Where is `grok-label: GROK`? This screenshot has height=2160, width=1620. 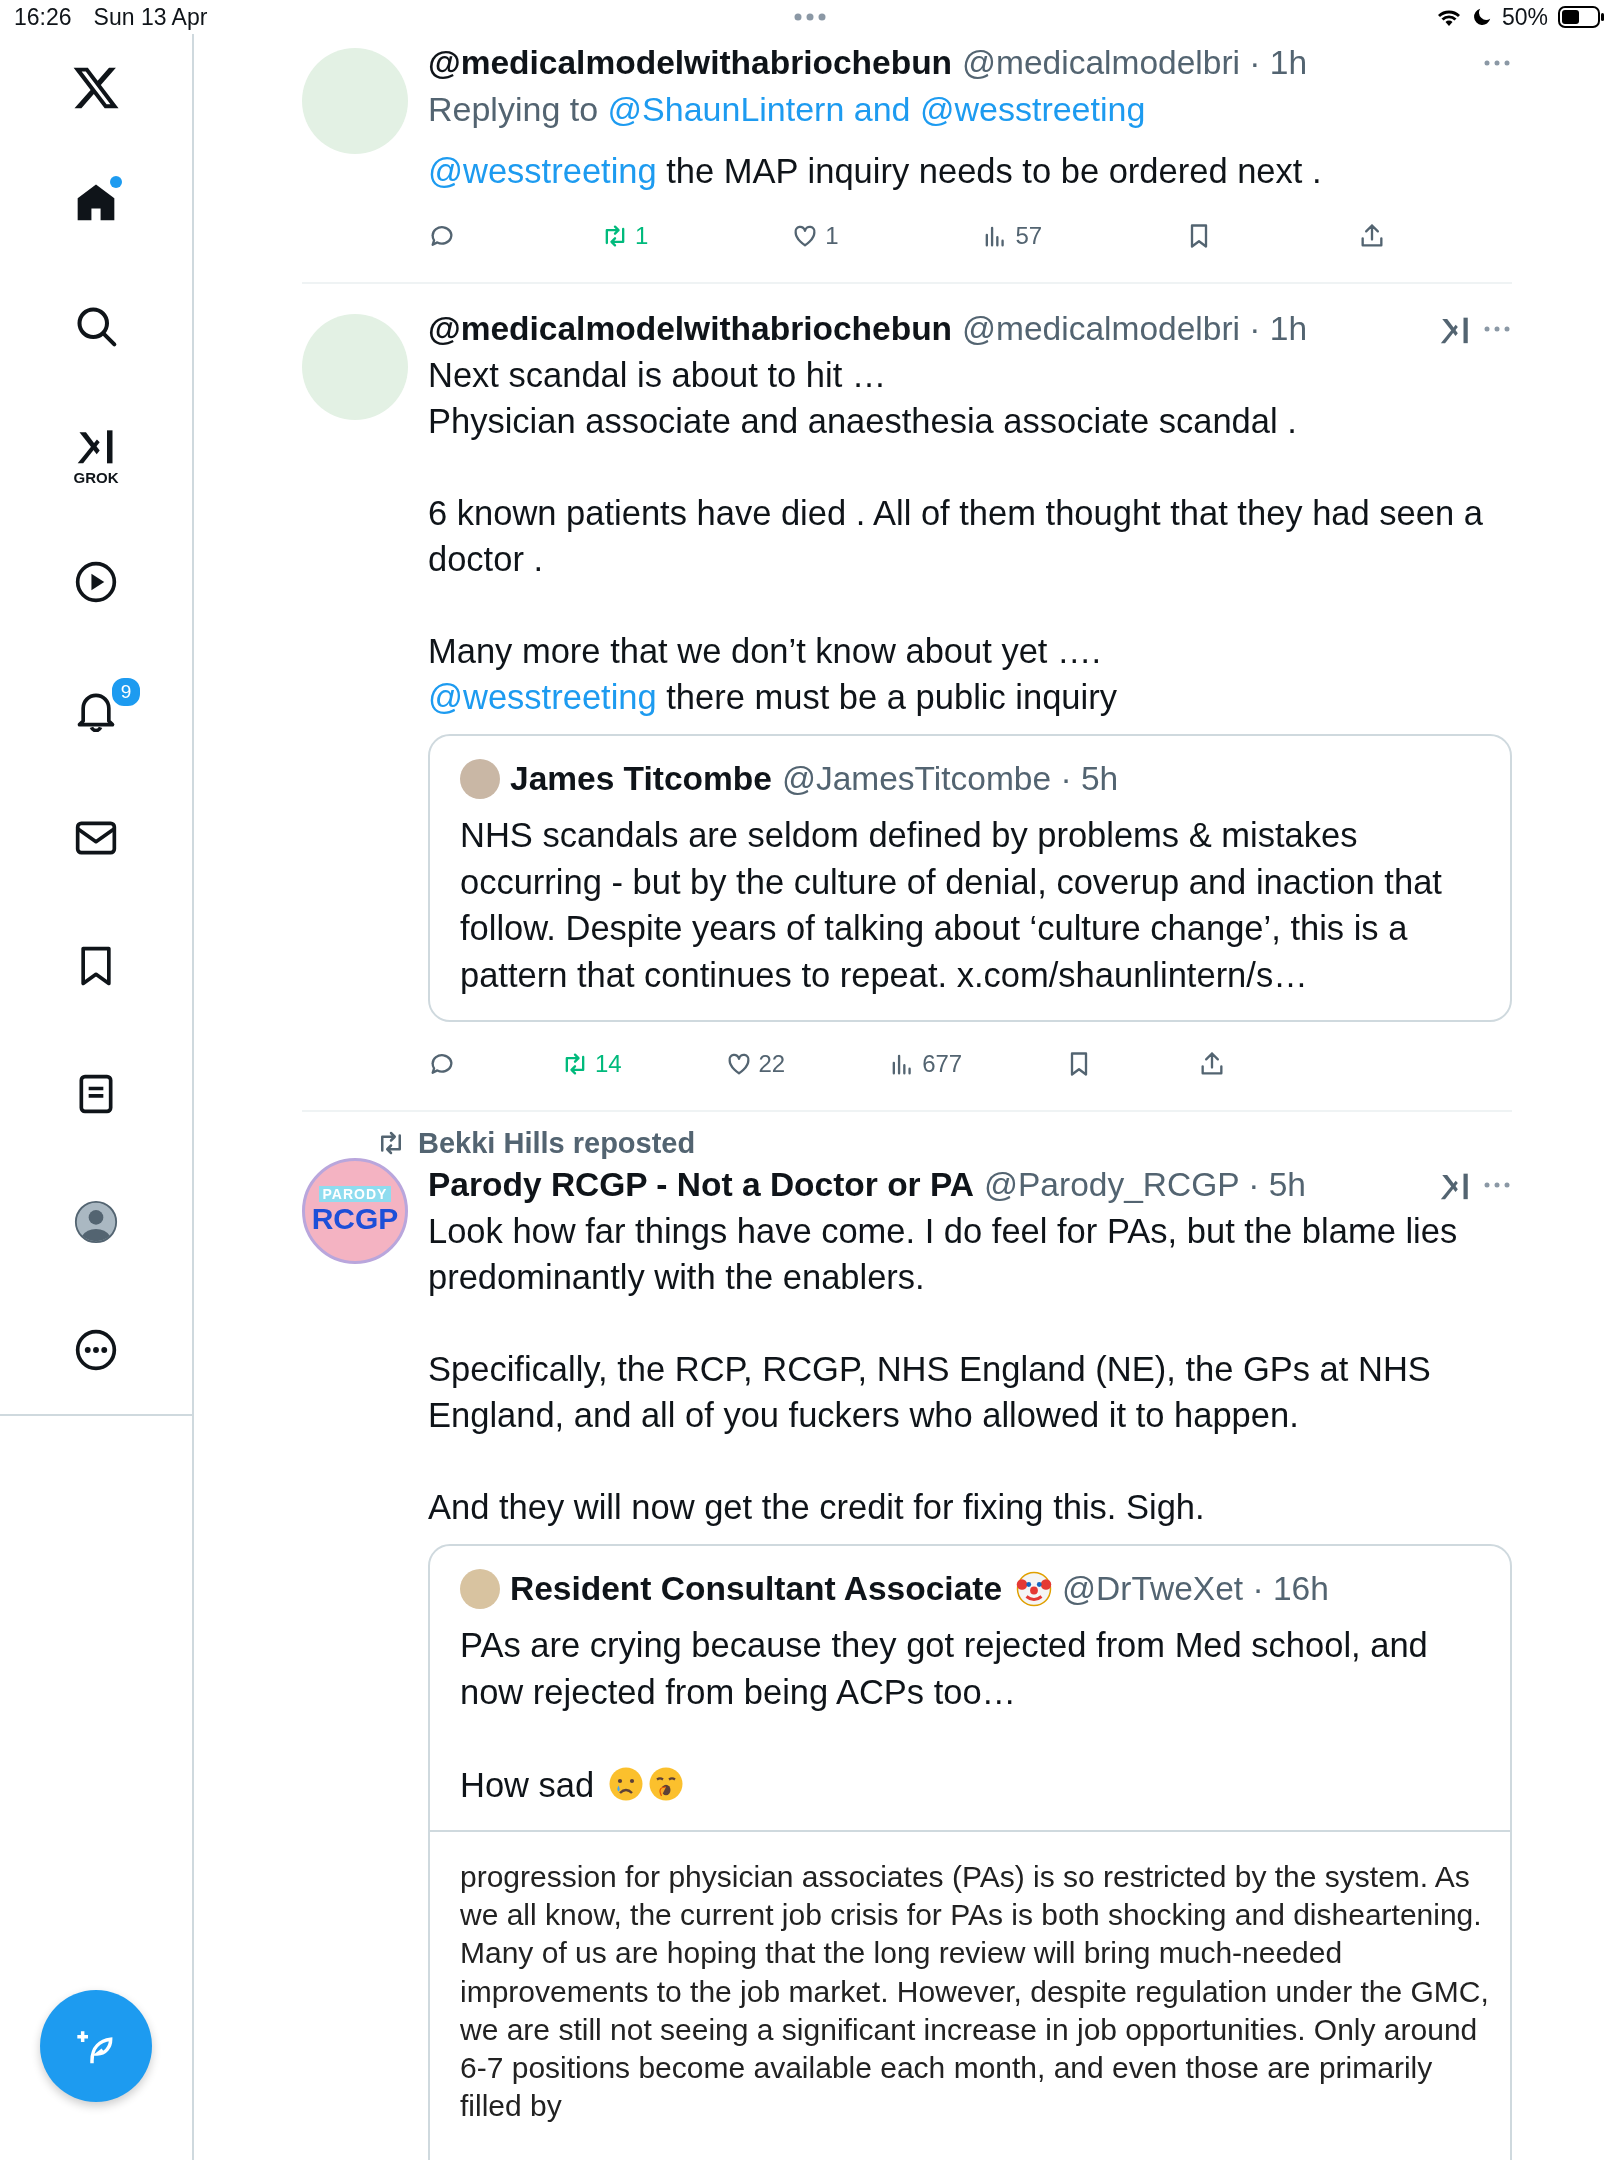
grok-label: GROK is located at coordinates (96, 477).